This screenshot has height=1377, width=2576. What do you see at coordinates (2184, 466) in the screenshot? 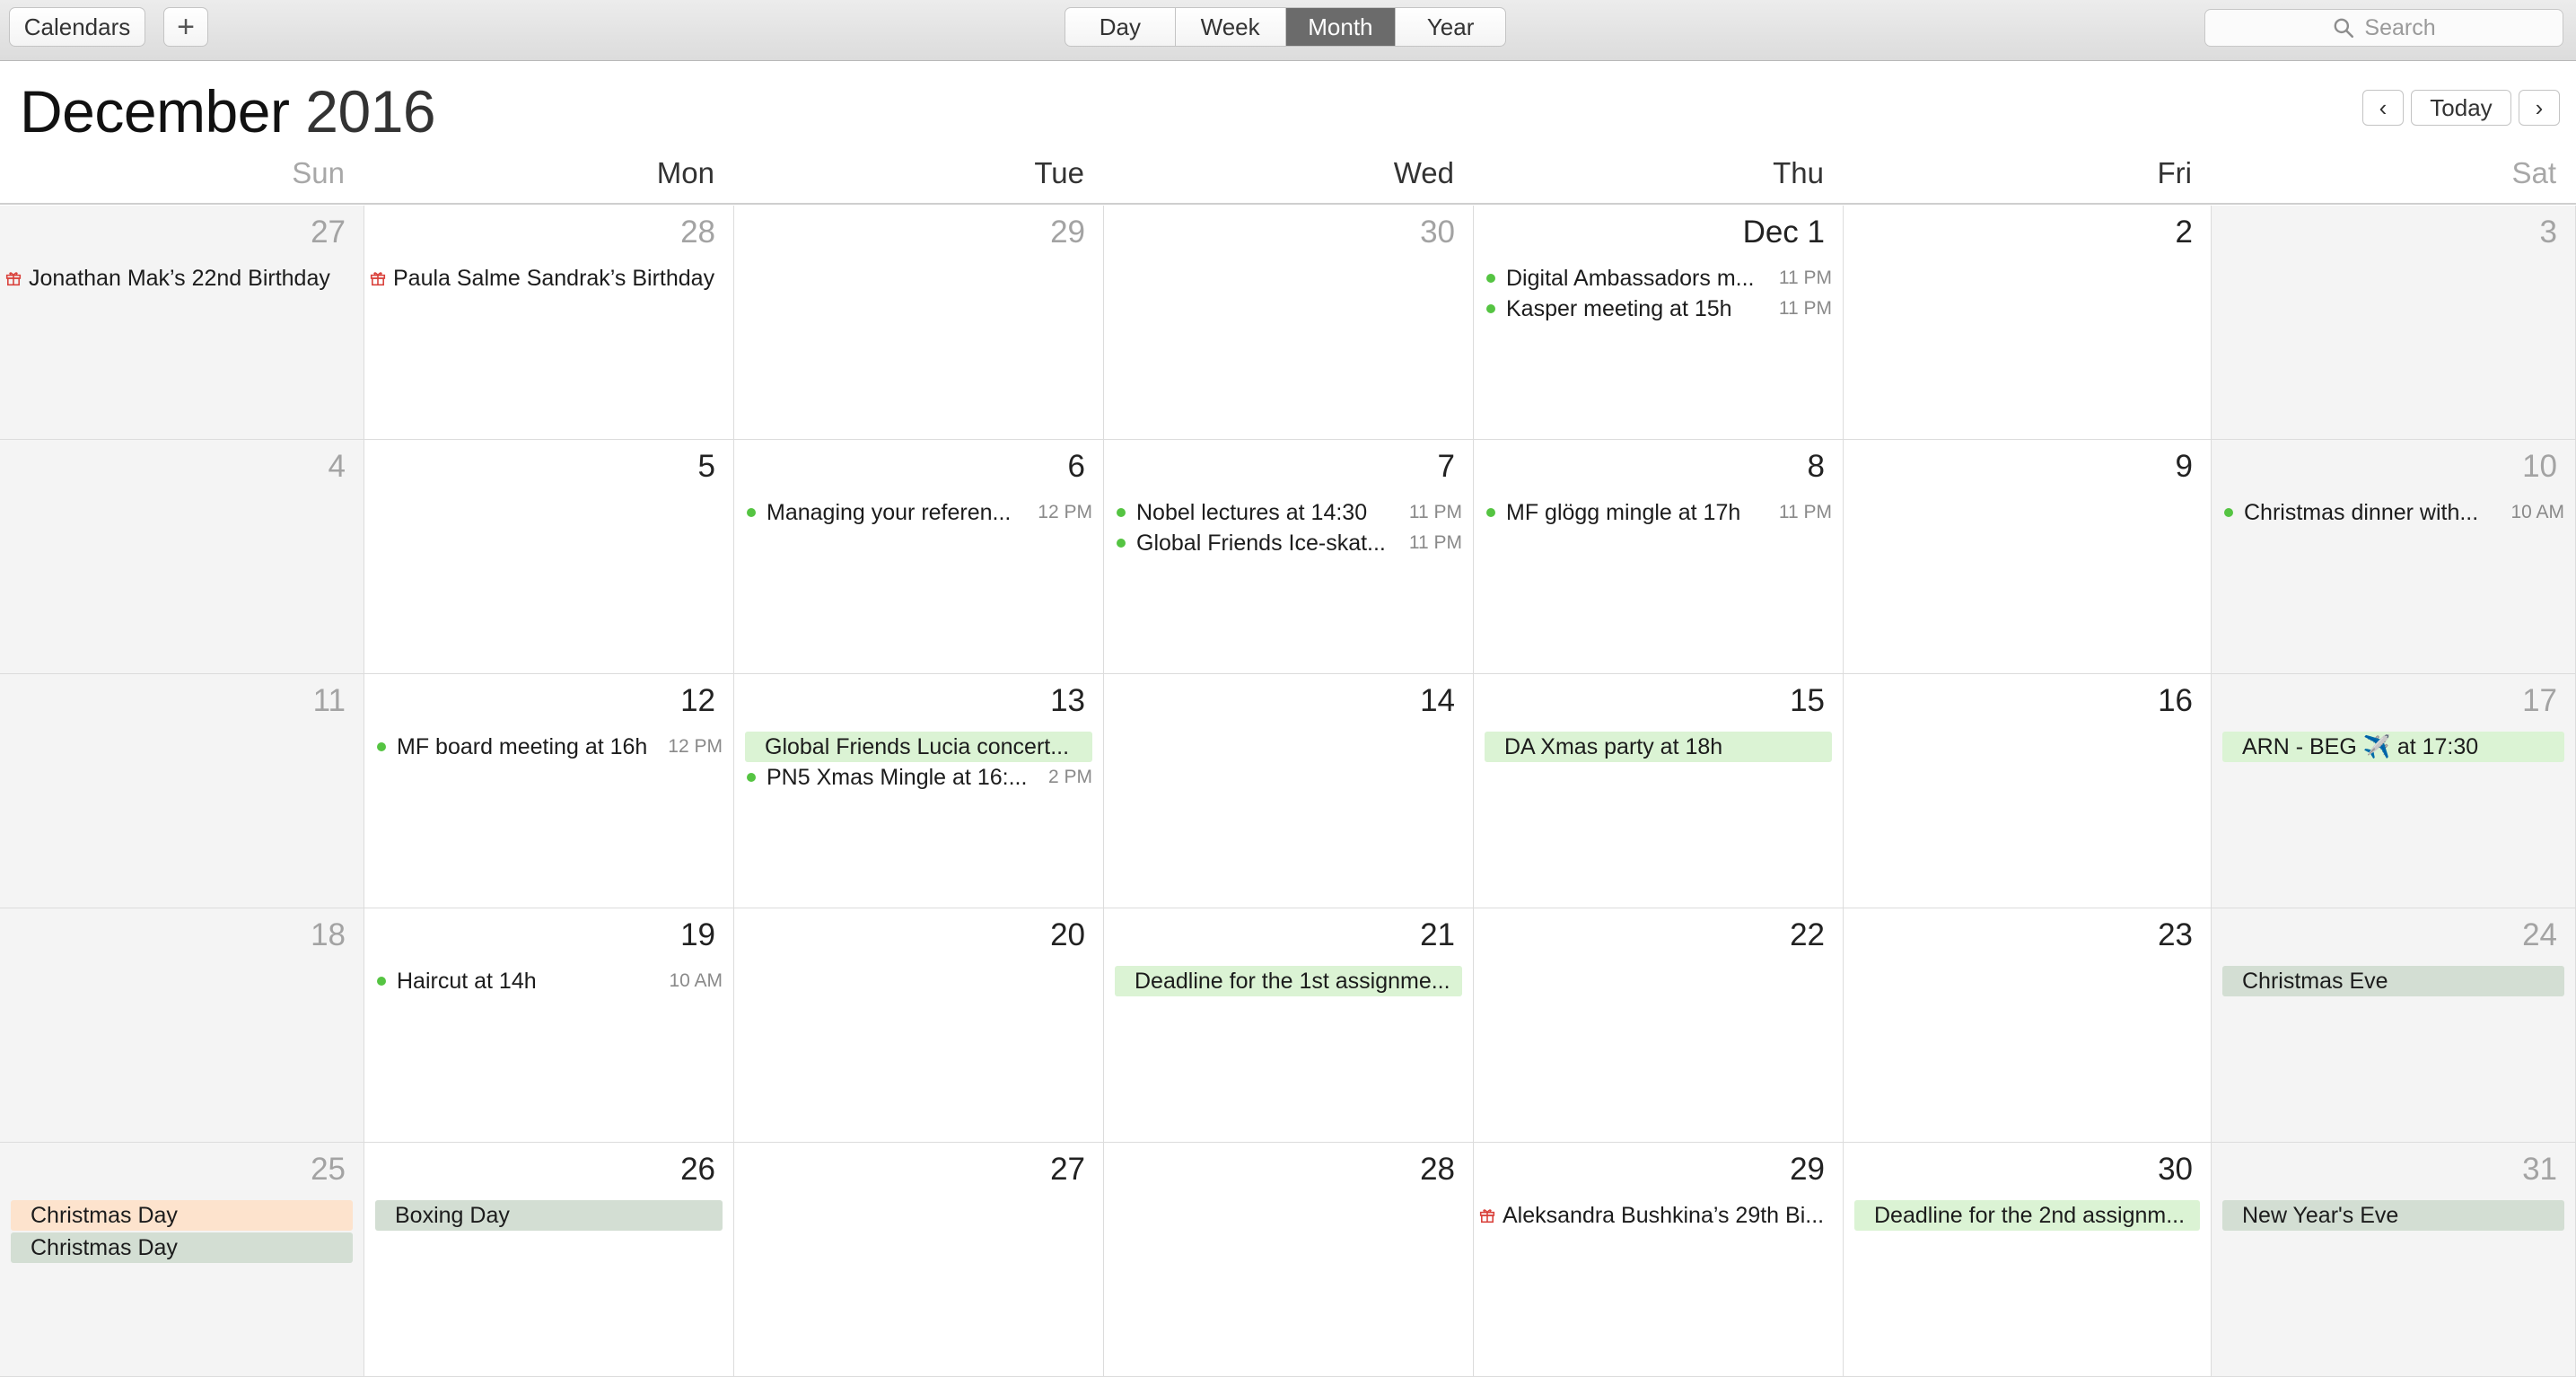
I see `day-number: 9` at bounding box center [2184, 466].